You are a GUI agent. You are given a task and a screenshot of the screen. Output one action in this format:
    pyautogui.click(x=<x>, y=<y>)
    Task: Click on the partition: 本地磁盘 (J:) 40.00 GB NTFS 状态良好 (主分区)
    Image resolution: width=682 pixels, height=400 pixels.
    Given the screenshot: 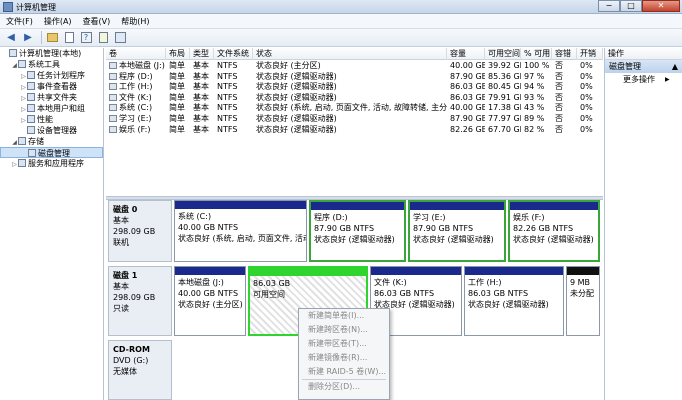 What is the action you would take?
    pyautogui.click(x=210, y=301)
    